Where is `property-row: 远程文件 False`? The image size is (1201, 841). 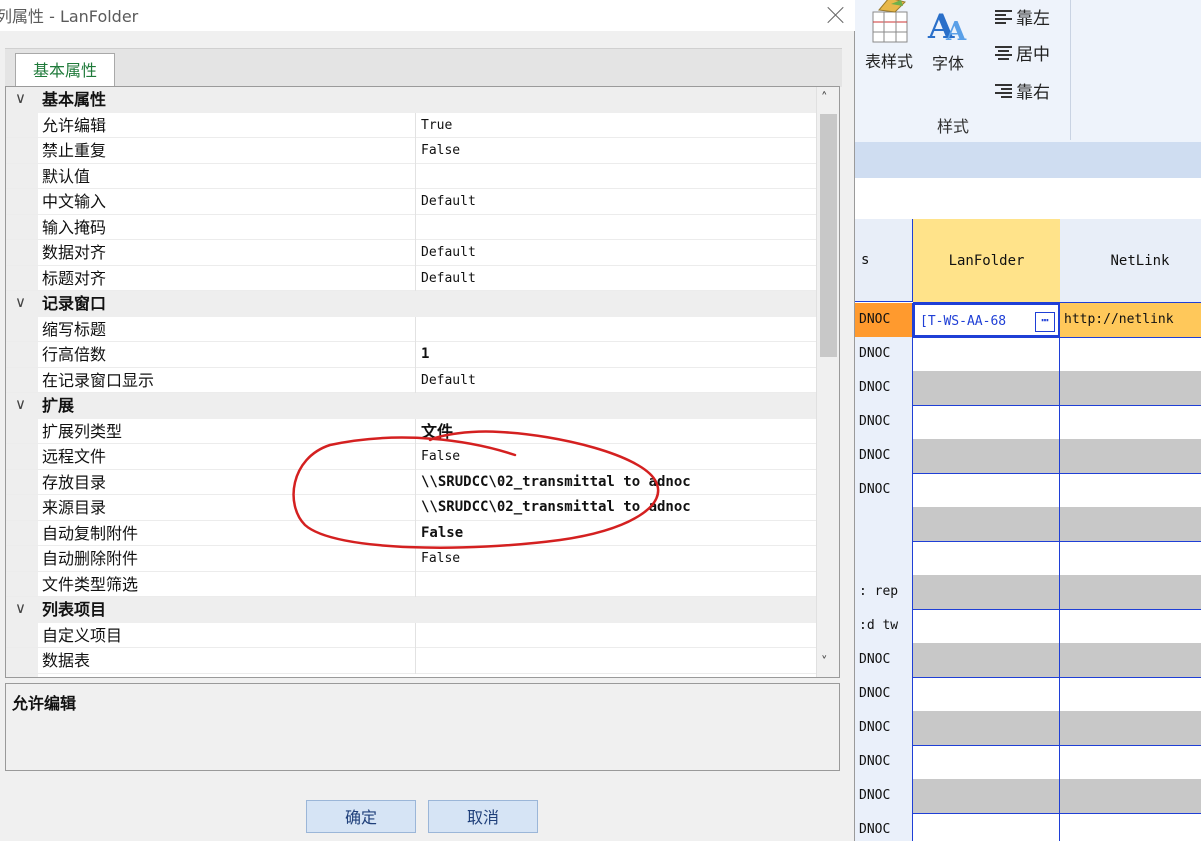
property-row: 远程文件 False is located at coordinates (411, 457).